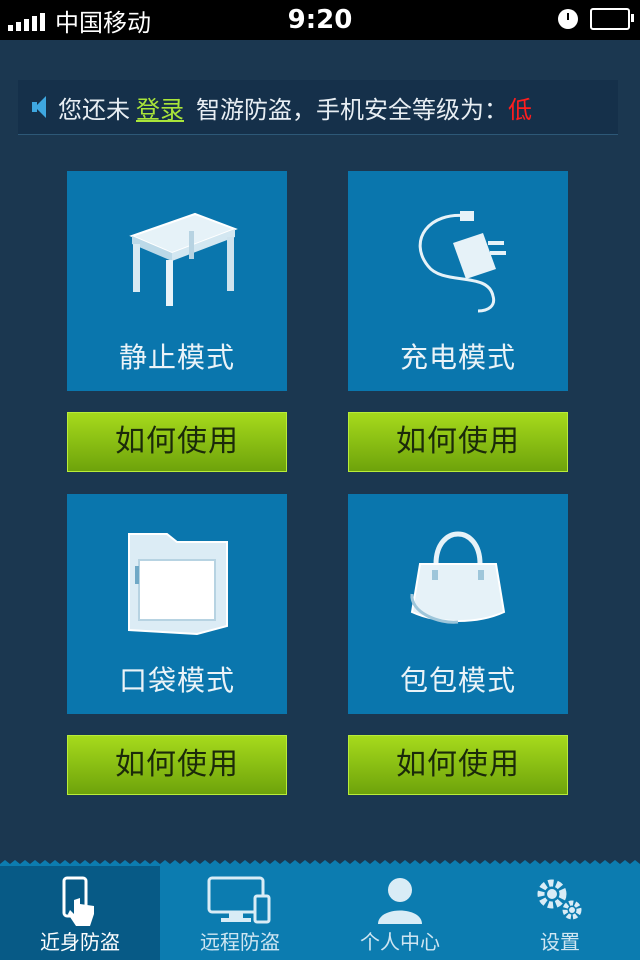  What do you see at coordinates (612, 19) in the screenshot?
I see `battery-charging-icon` at bounding box center [612, 19].